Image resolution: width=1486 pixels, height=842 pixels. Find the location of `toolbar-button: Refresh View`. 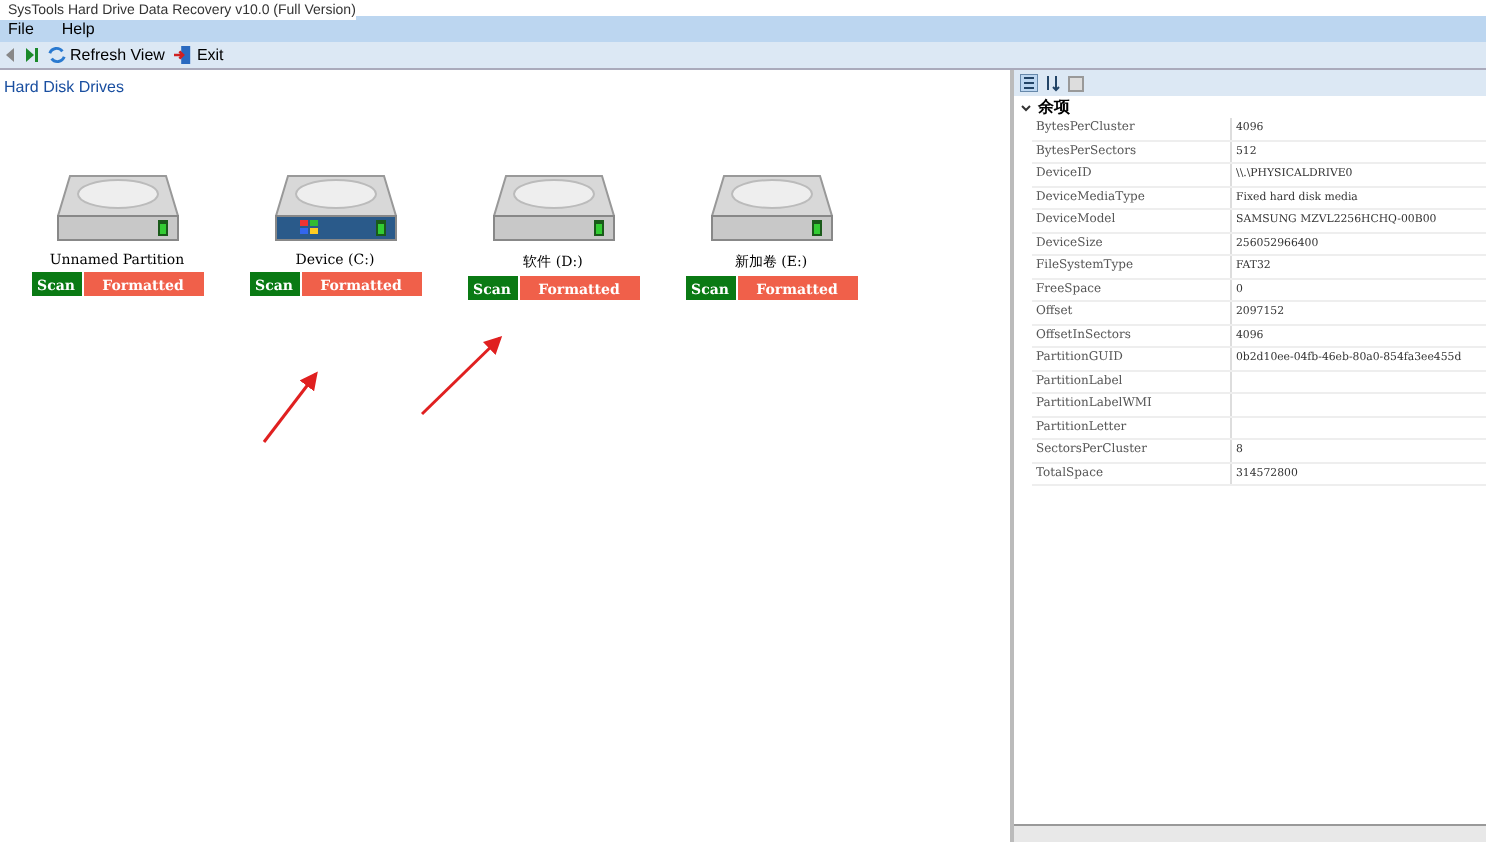

toolbar-button: Refresh View is located at coordinates (106, 55).